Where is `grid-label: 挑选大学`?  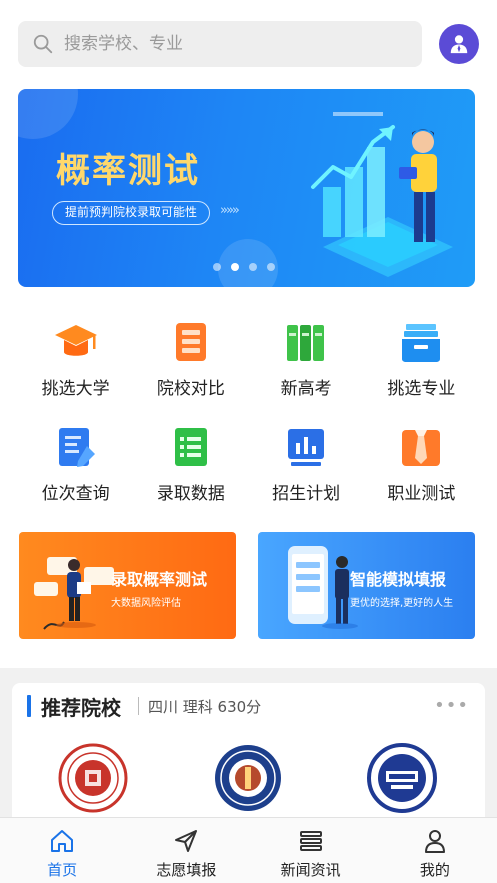
grid-label: 挑选大学 is located at coordinates (75, 389).